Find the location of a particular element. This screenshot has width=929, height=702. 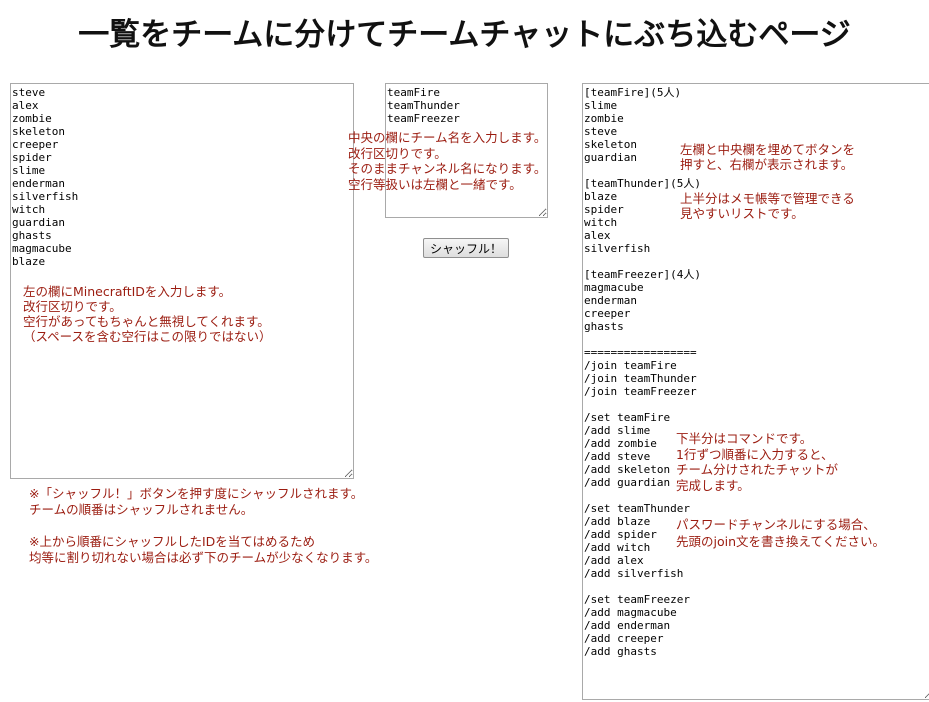

team-name-textarea: teamFire teamThunder teamFreezer is located at coordinates (466, 150).